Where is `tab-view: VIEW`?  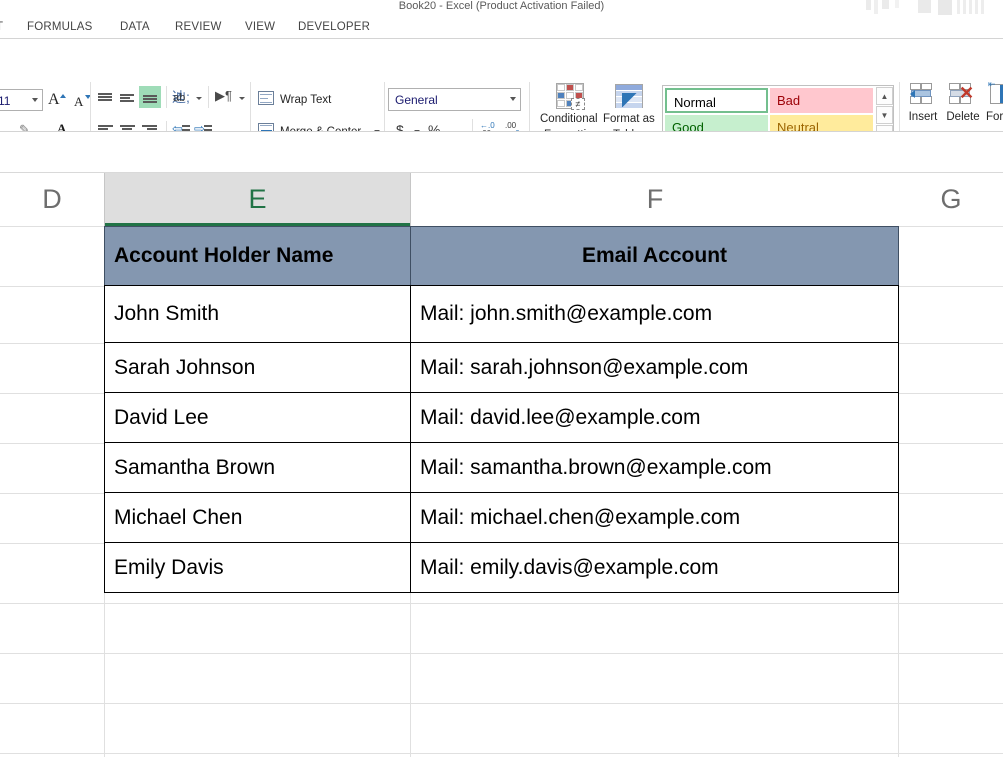 tab-view: VIEW is located at coordinates (260, 26).